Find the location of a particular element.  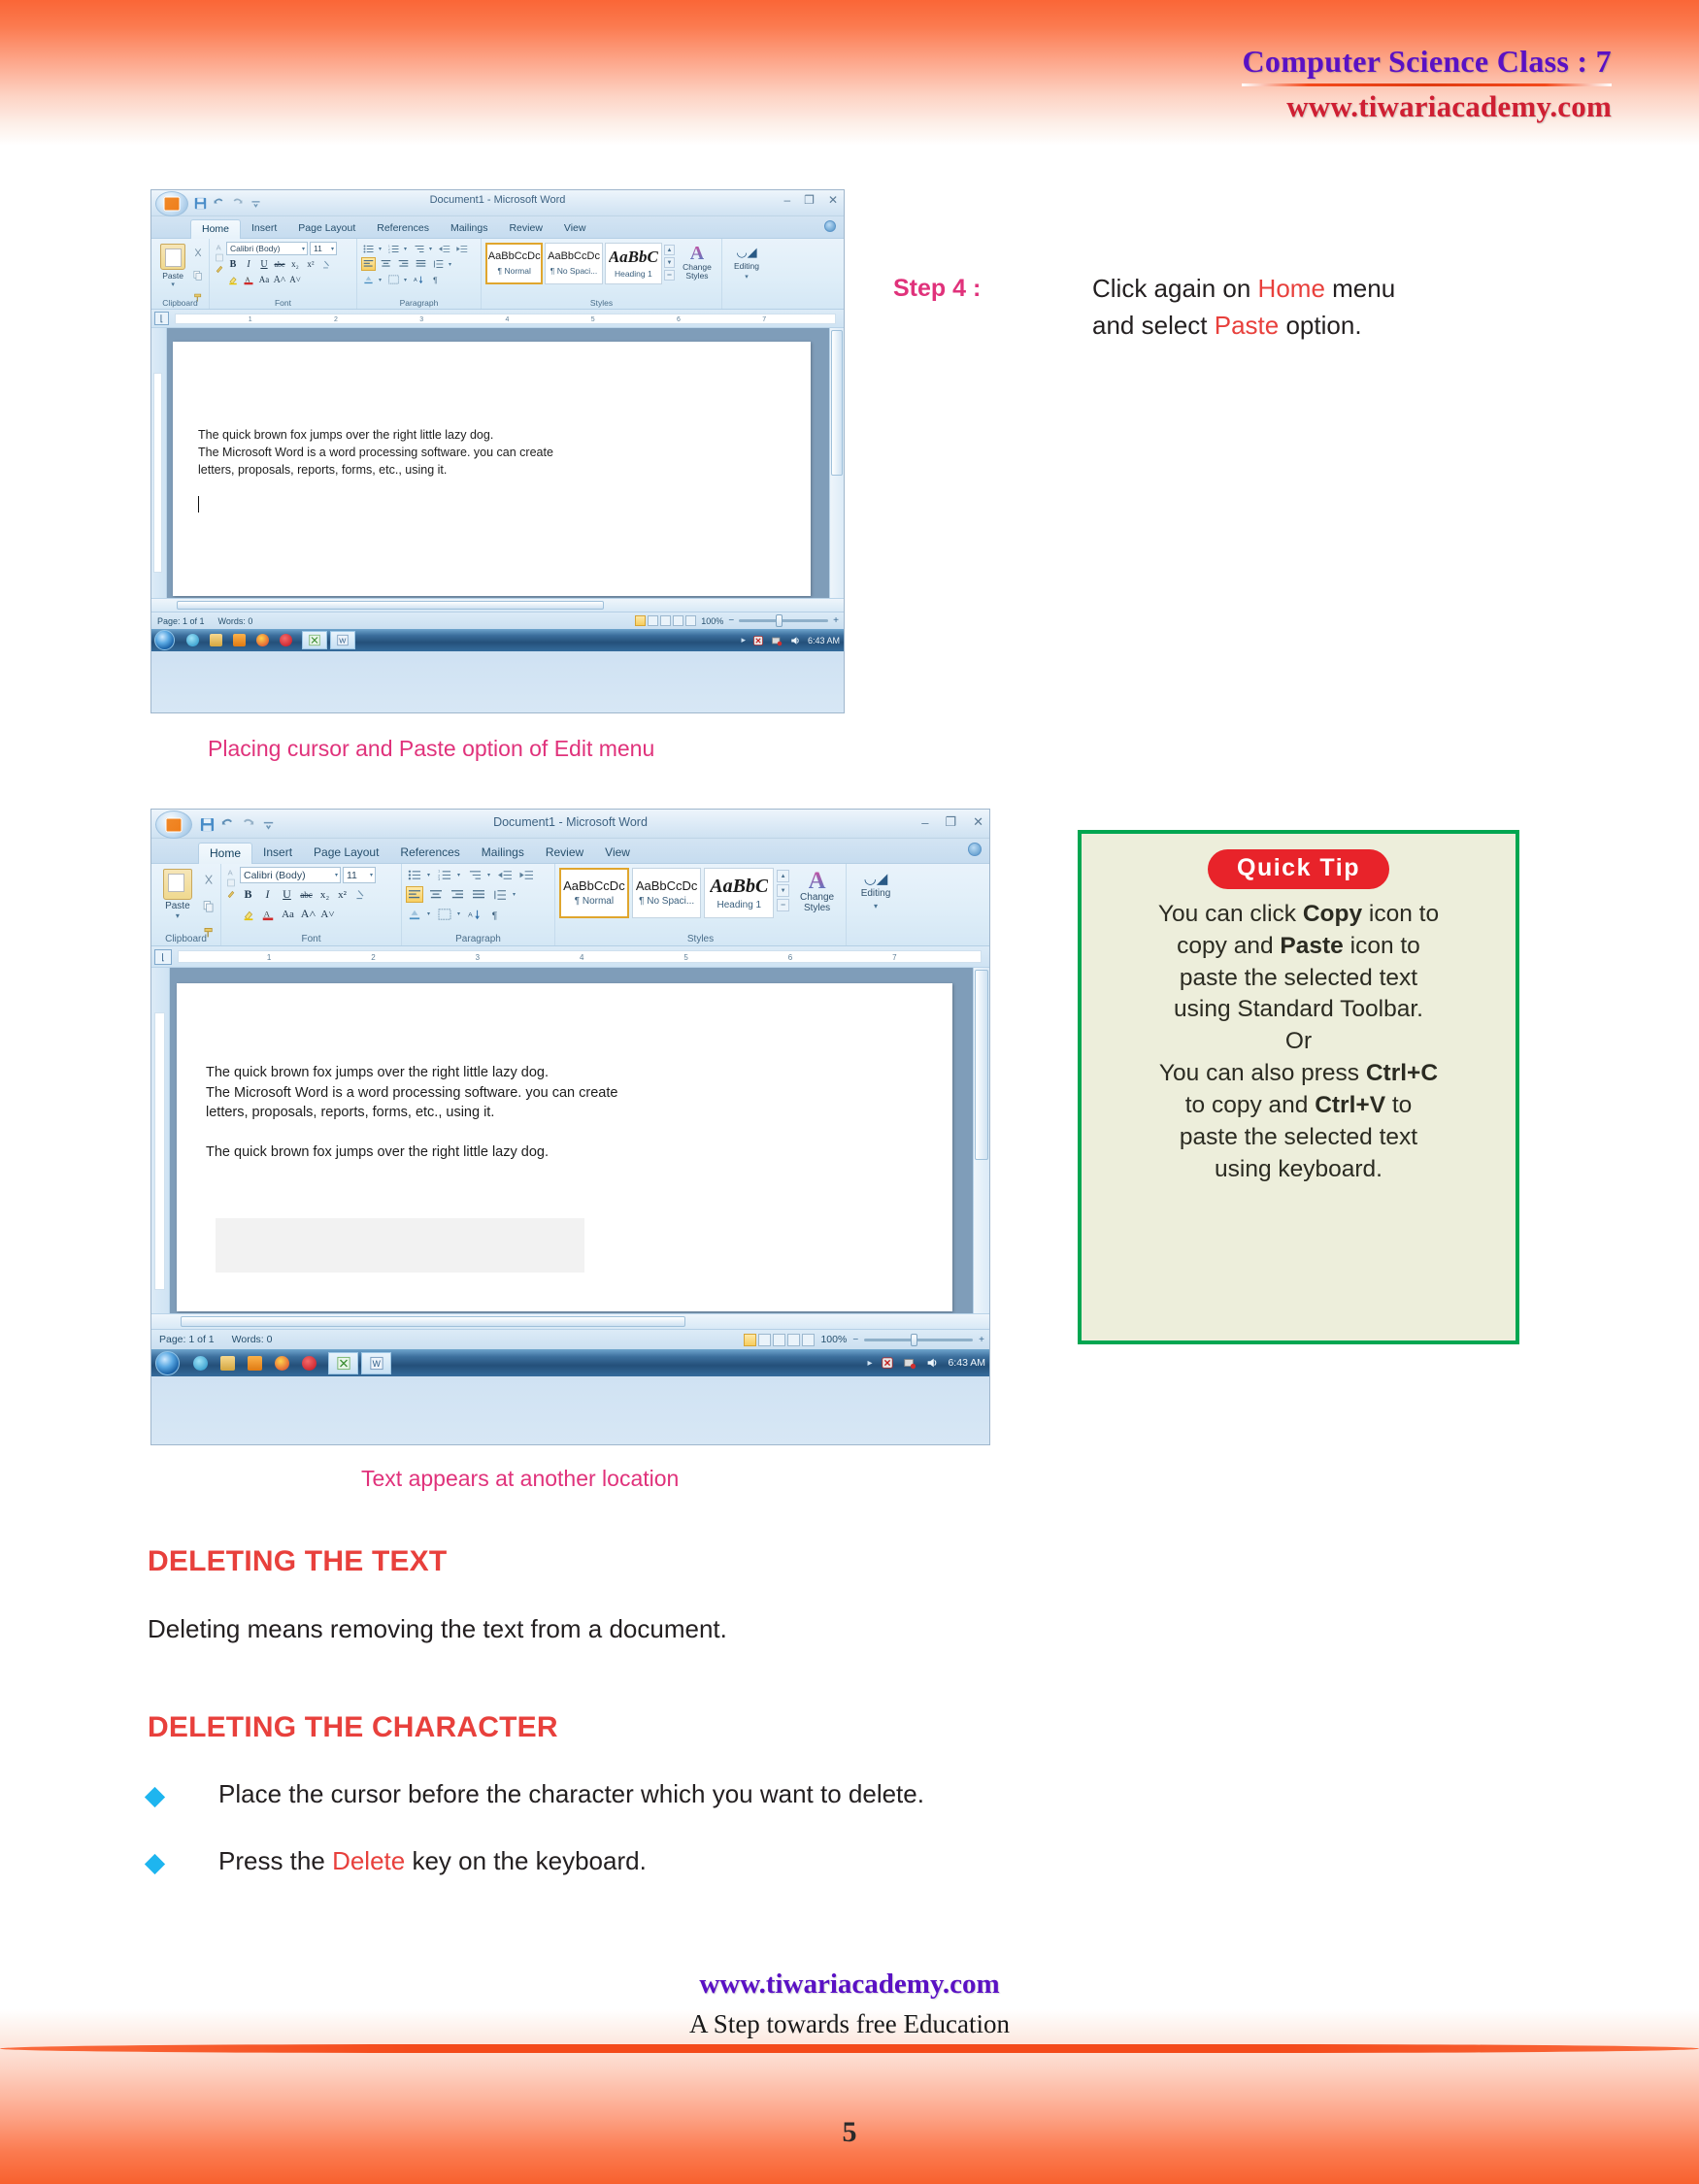

style-card-normal-2: AaBbCcDc ¶ Normal is located at coordinates (594, 893).